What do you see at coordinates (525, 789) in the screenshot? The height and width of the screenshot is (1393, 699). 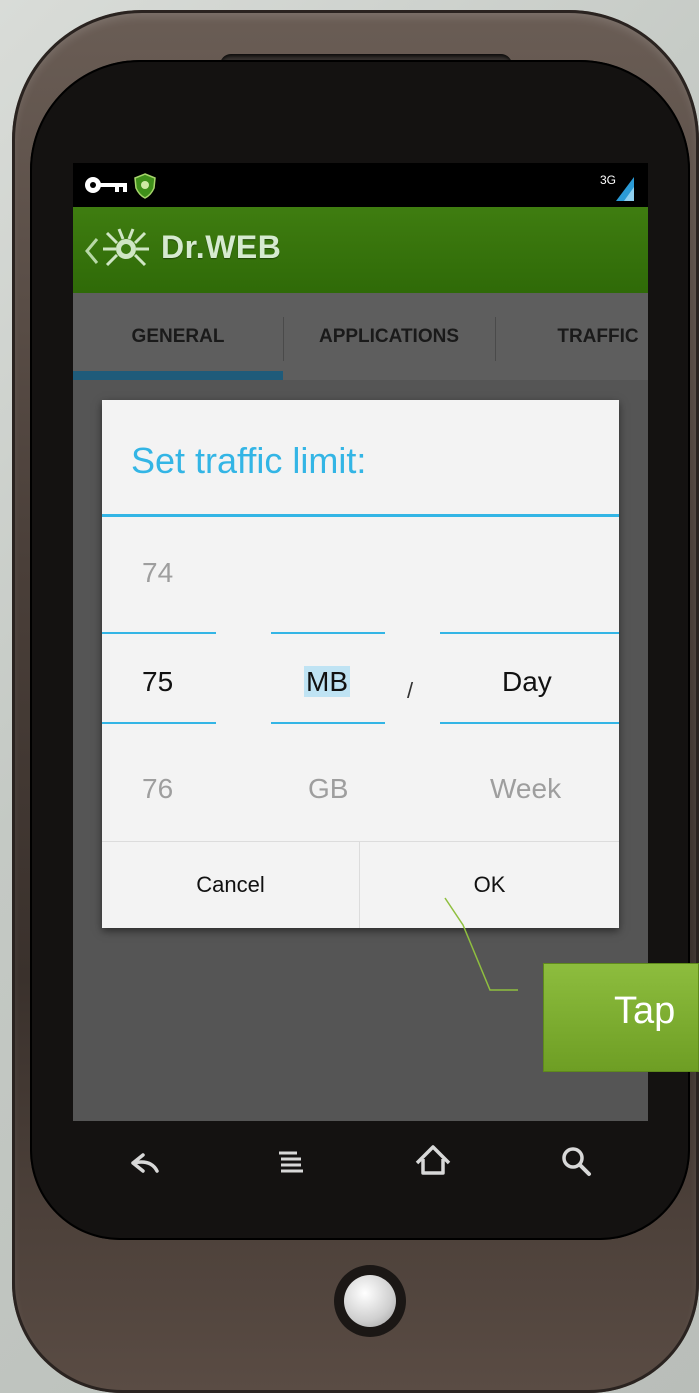 I see `period-picker-next: Week` at bounding box center [525, 789].